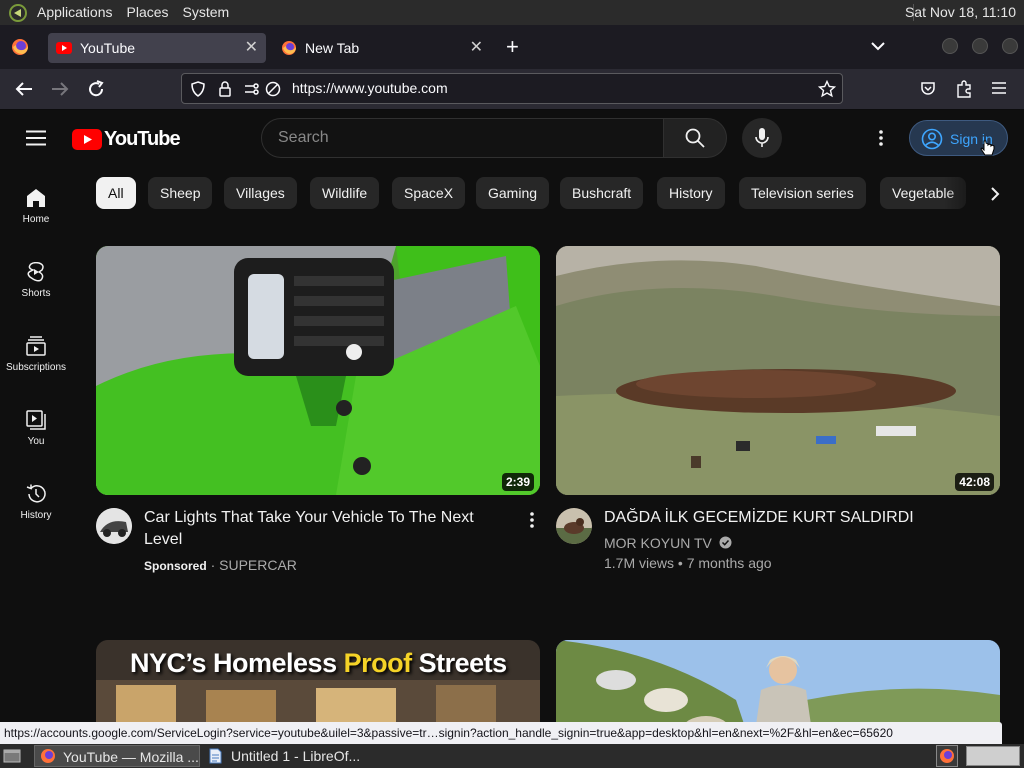 Image resolution: width=1024 pixels, height=768 pixels. What do you see at coordinates (517, 482) in the screenshot?
I see `video-duration: 2:39` at bounding box center [517, 482].